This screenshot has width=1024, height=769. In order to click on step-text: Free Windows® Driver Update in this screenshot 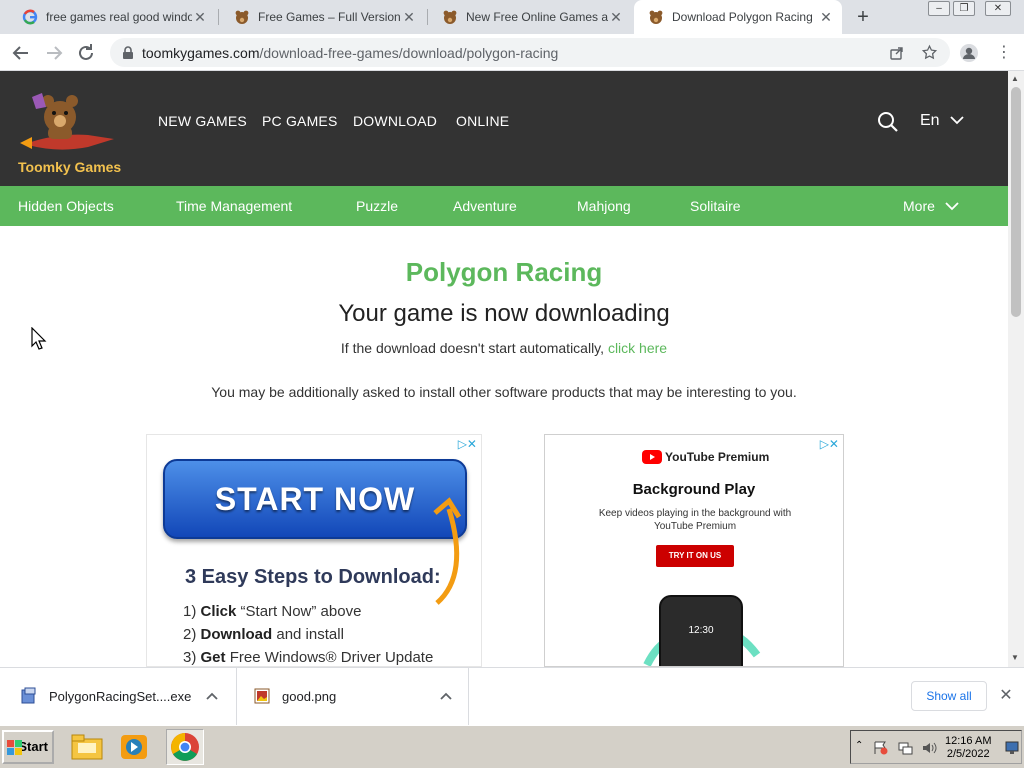, I will do `click(329, 657)`.